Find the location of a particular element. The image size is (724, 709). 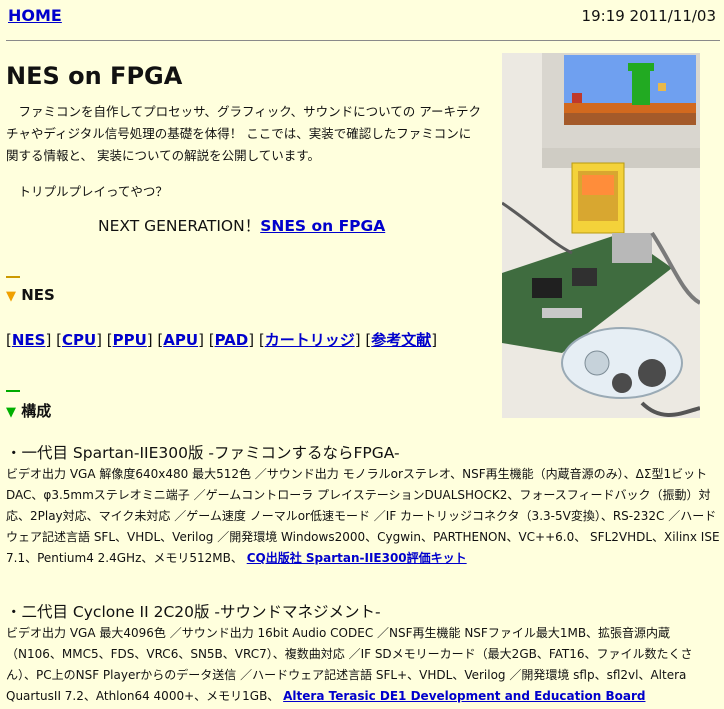

timestamp: 19:19 2011/11/03 is located at coordinates (648, 16).